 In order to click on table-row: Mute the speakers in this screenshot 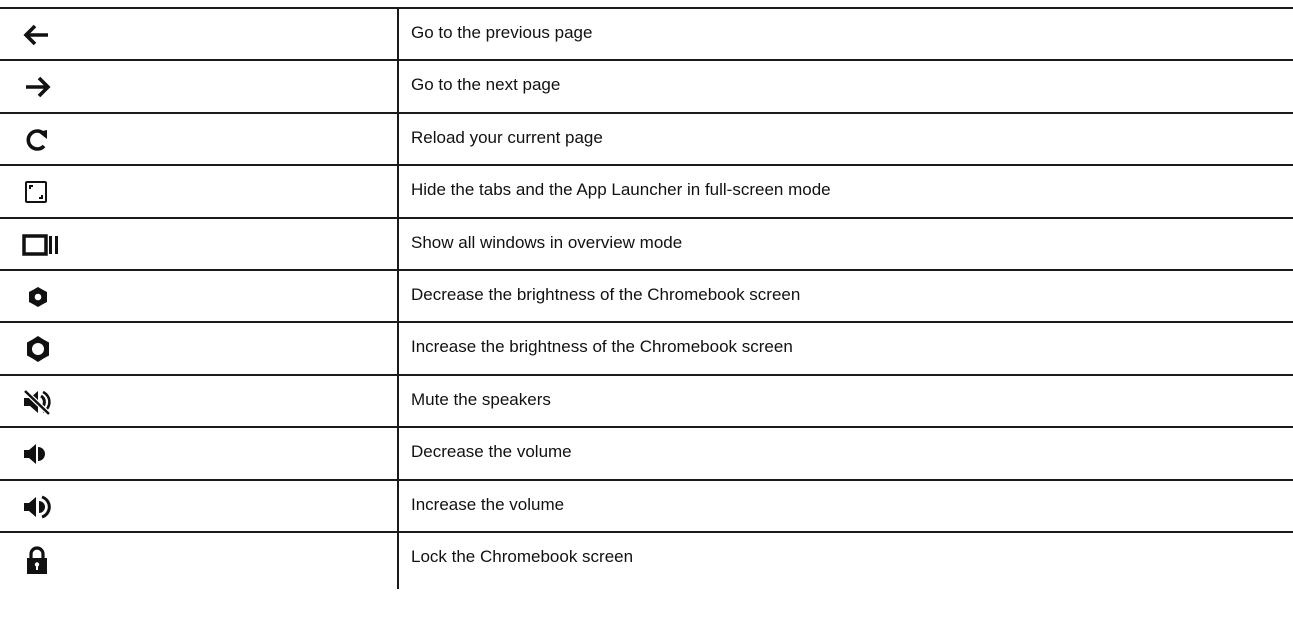, I will do `click(646, 400)`.